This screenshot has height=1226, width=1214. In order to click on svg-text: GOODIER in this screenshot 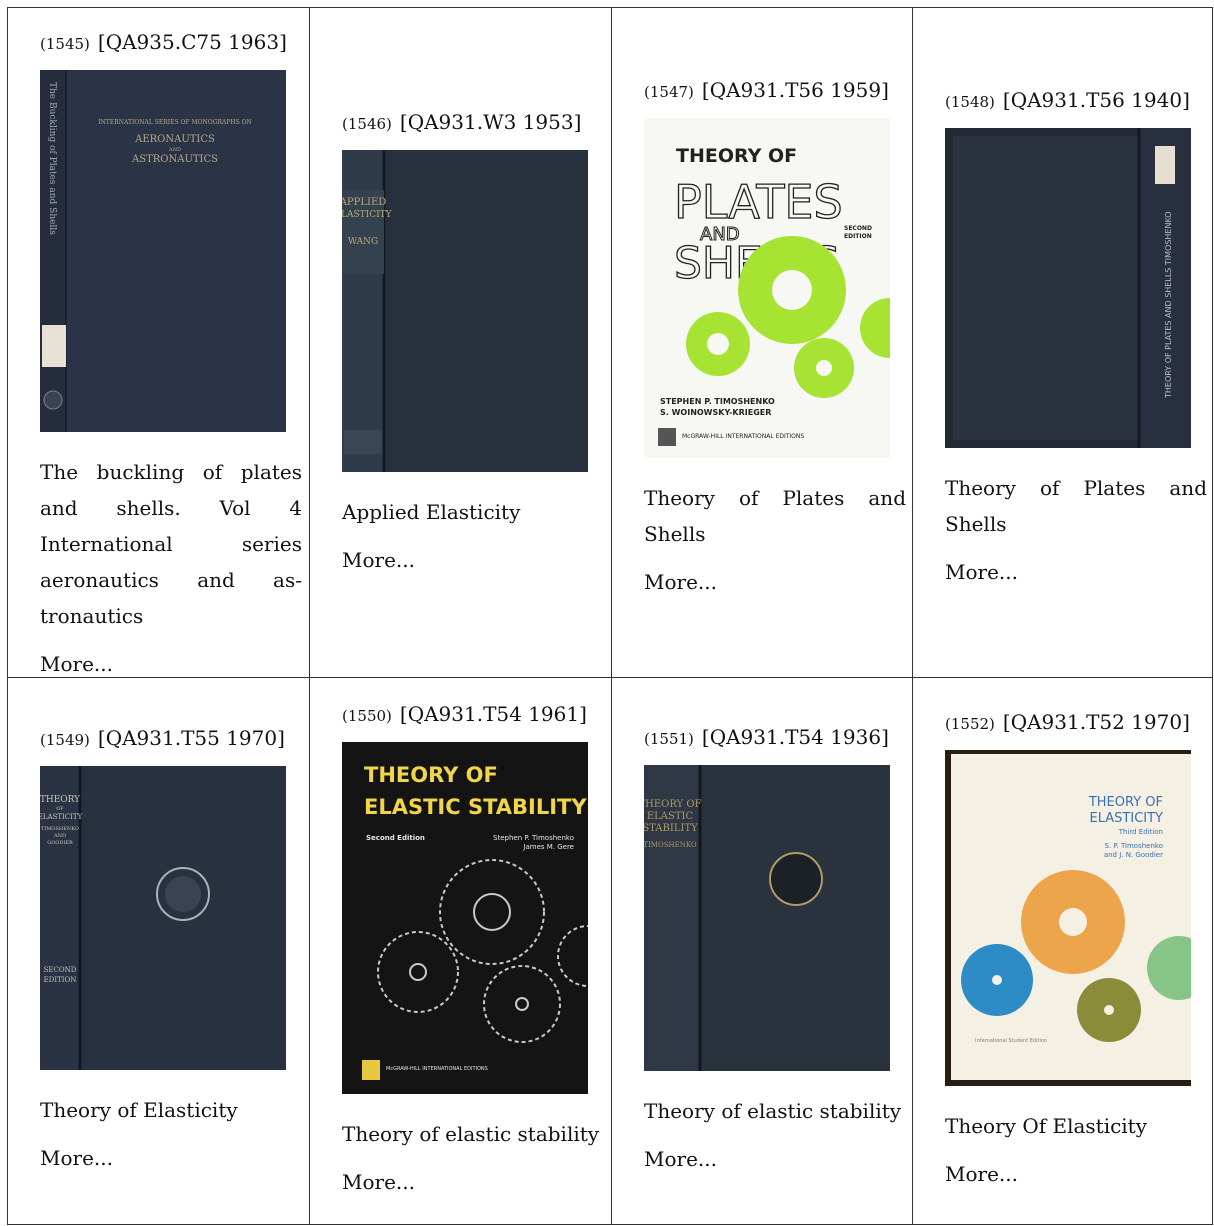, I will do `click(60, 843)`.